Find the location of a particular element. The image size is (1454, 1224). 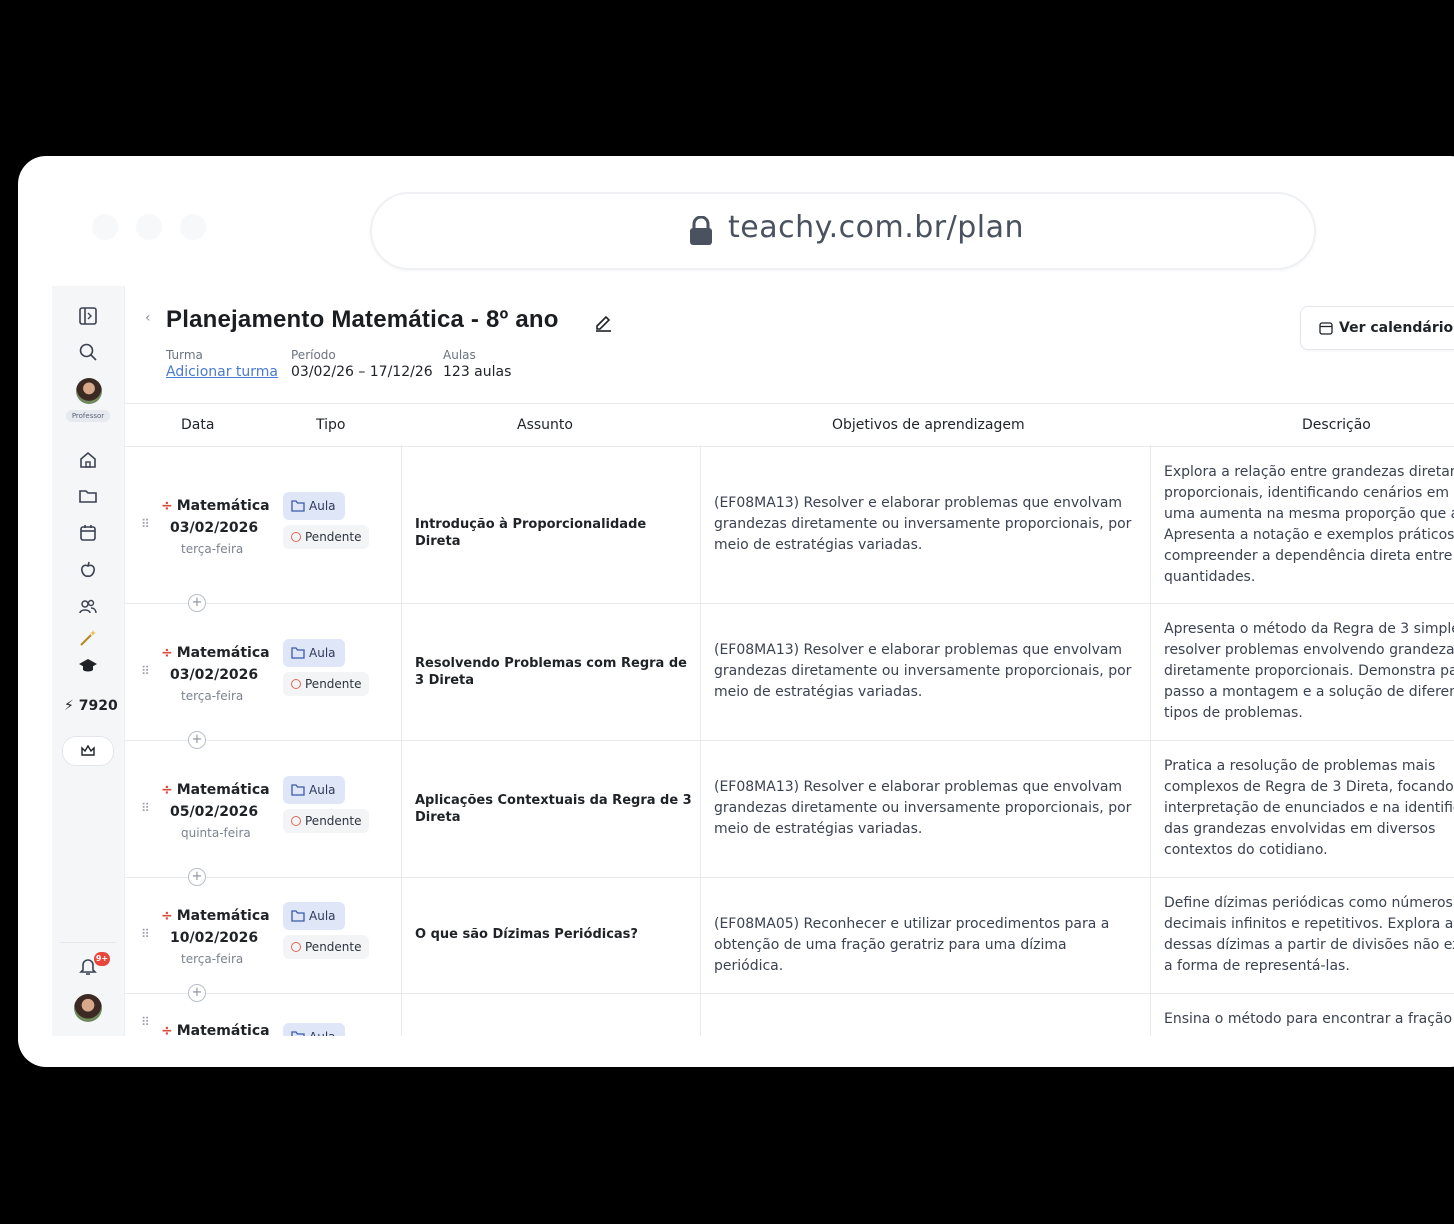

url-text: teachy.com.br/plan is located at coordinates (876, 227).